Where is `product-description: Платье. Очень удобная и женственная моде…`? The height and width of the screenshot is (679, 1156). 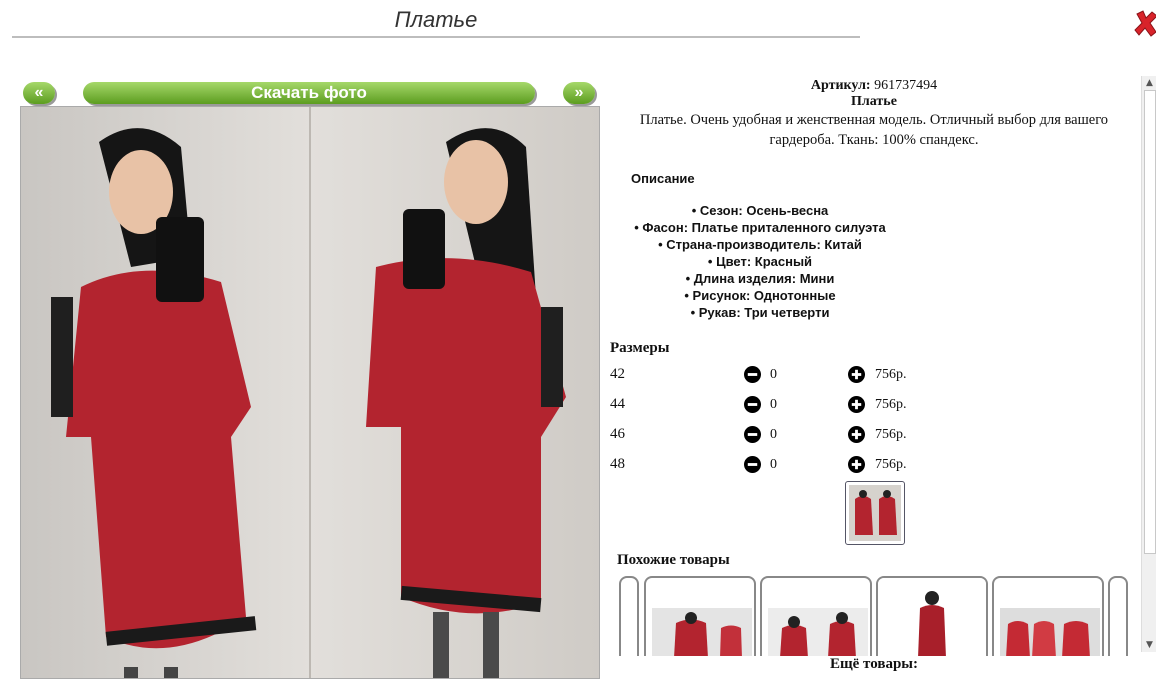
product-description: Платье. Очень удобная и женственная моде… is located at coordinates (874, 130).